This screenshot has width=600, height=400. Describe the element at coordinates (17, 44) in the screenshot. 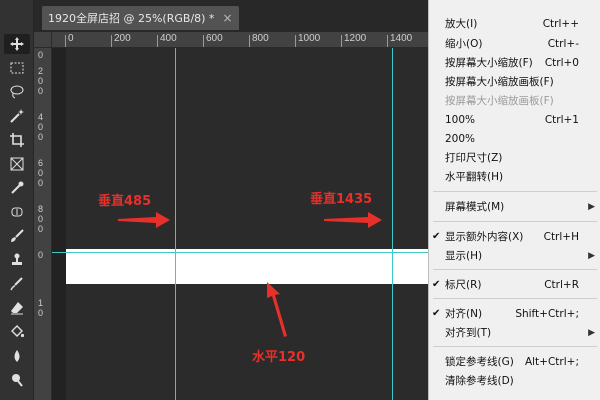

I see `move-icon` at that location.